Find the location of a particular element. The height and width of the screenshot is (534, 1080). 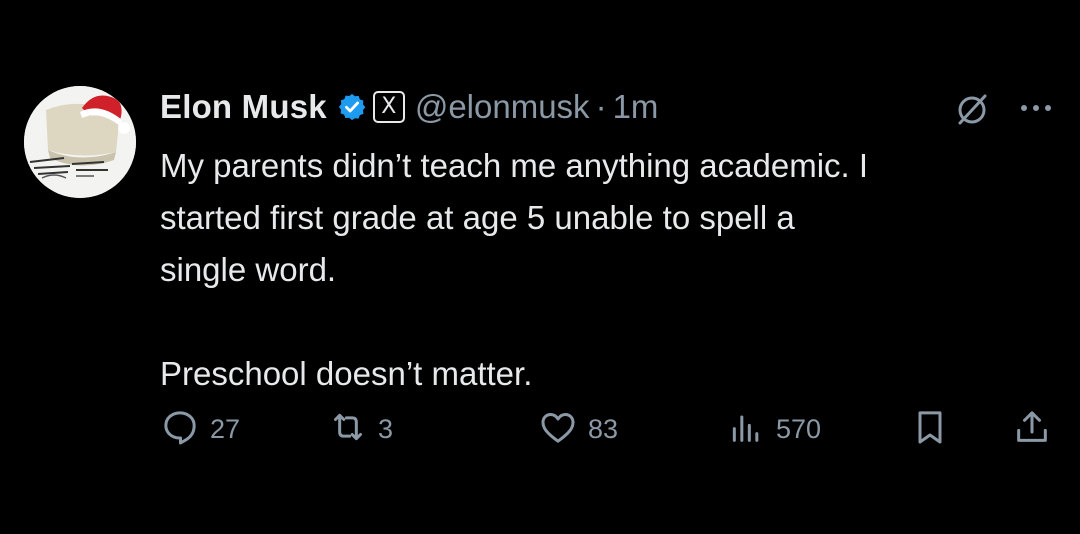

author-handle: @elonmusk is located at coordinates (502, 107).